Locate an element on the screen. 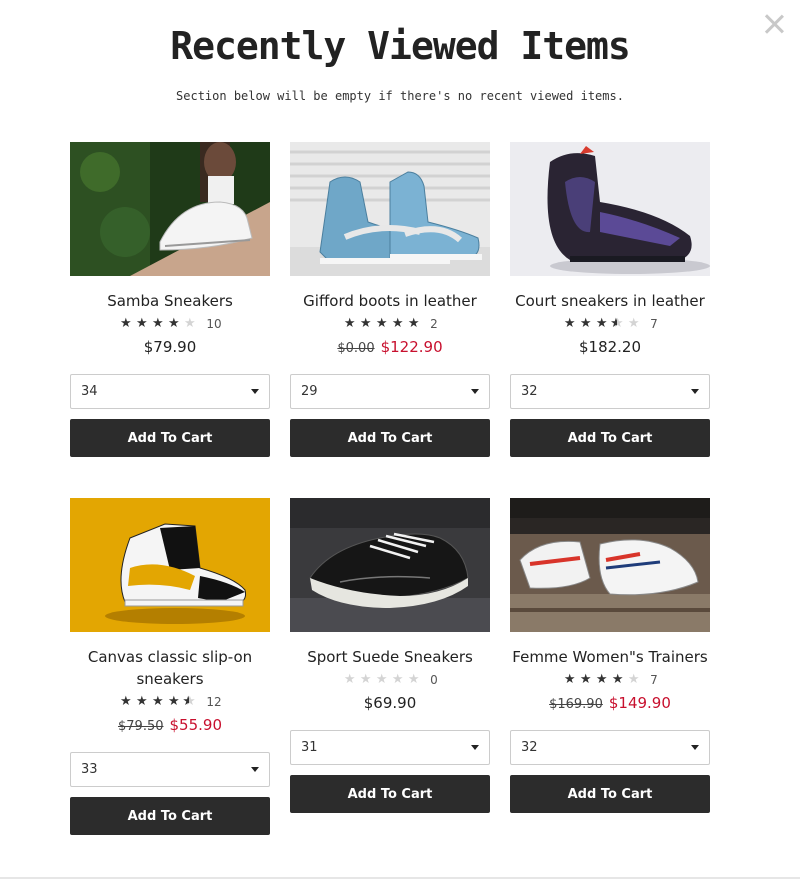  product-name: Femme Women"s Trainers is located at coordinates (610, 657).